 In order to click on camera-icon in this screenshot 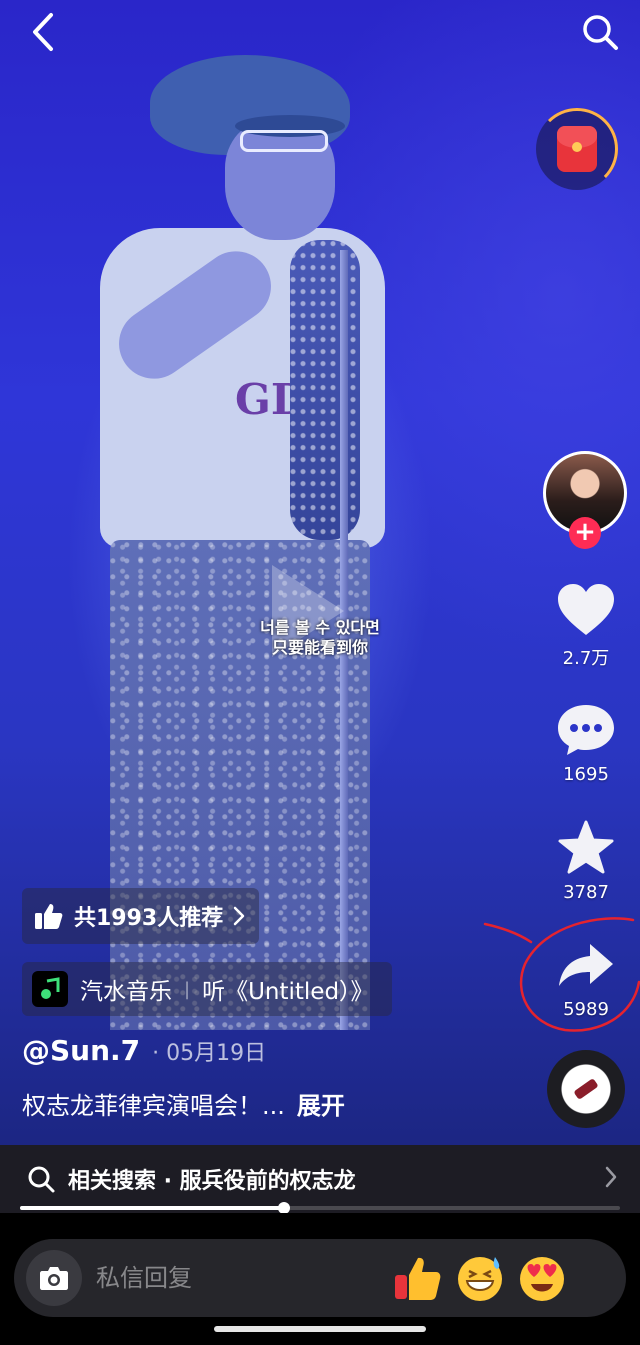, I will do `click(54, 1278)`.